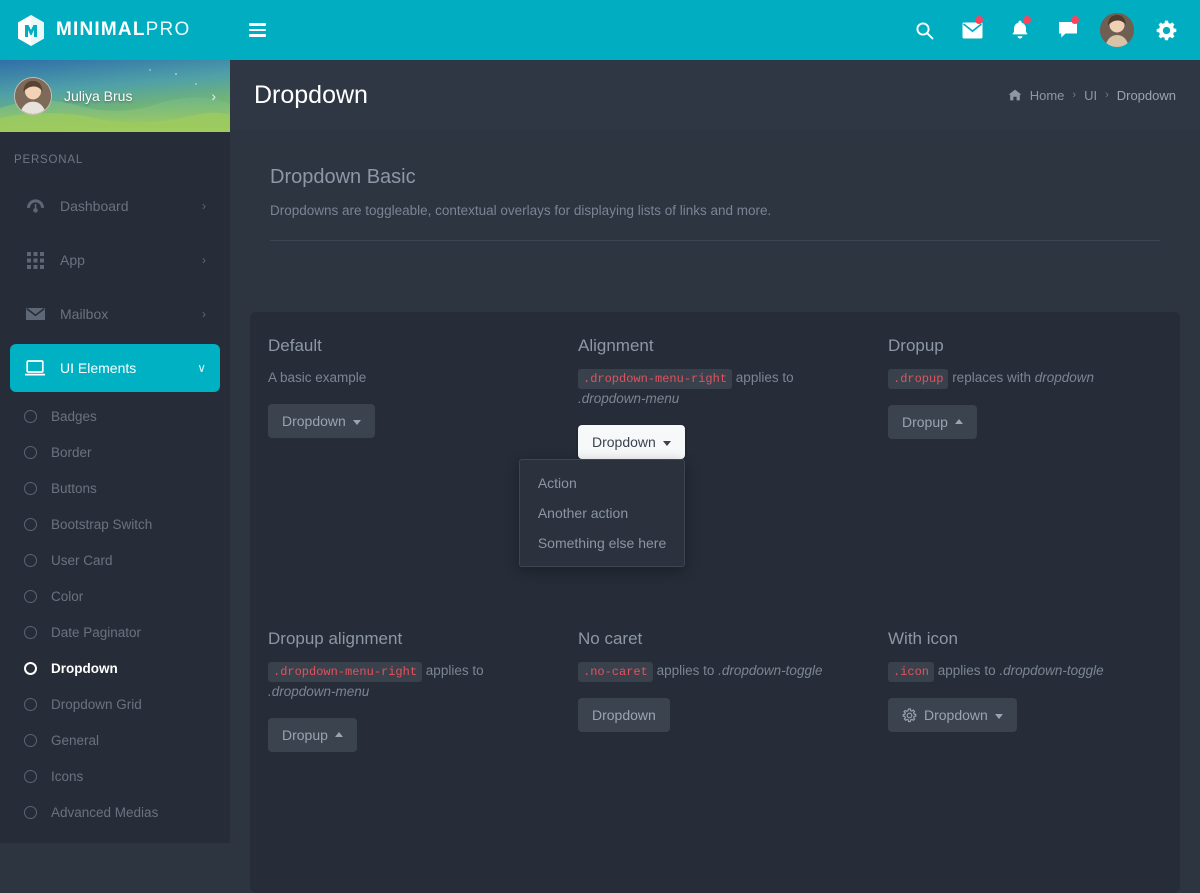 The image size is (1200, 893). What do you see at coordinates (115, 776) in the screenshot?
I see `sidebar-subitem-icons: Icons` at bounding box center [115, 776].